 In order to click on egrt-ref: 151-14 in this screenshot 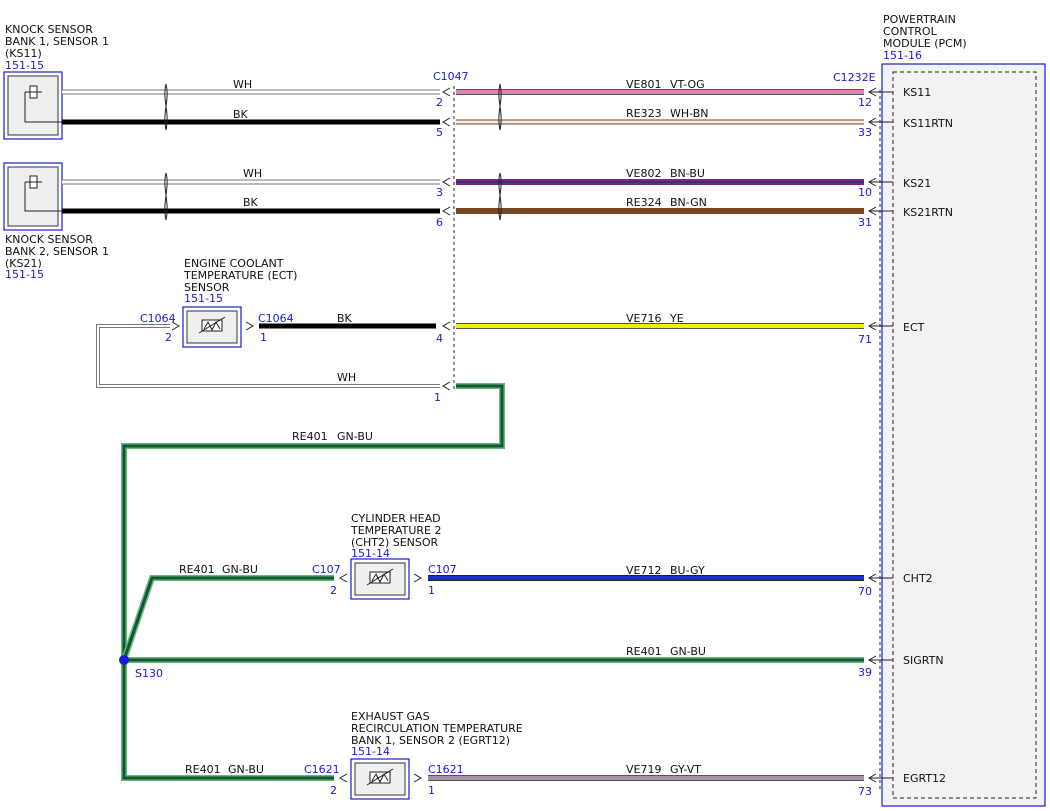, I will do `click(370, 751)`.